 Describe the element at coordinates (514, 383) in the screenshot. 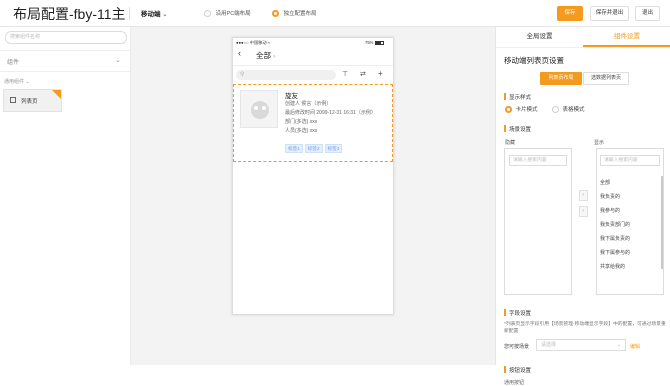

I see `common-buttons-label: 通用按钮` at that location.